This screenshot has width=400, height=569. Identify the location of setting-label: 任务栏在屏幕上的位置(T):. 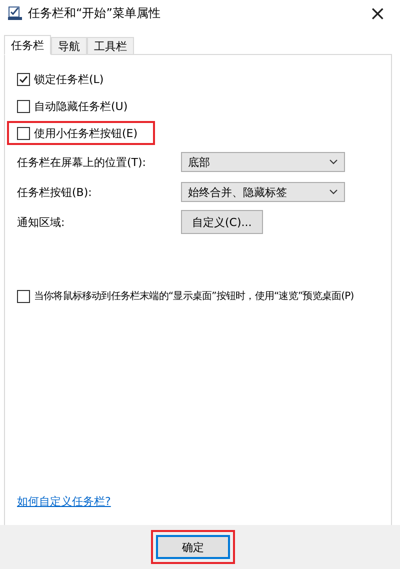
(82, 162).